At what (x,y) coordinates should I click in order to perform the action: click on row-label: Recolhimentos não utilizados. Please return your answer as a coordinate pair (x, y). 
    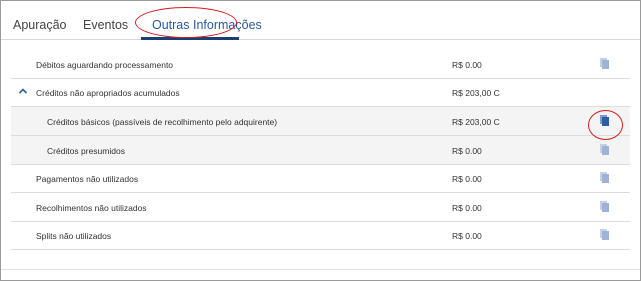
    Looking at the image, I should click on (91, 208).